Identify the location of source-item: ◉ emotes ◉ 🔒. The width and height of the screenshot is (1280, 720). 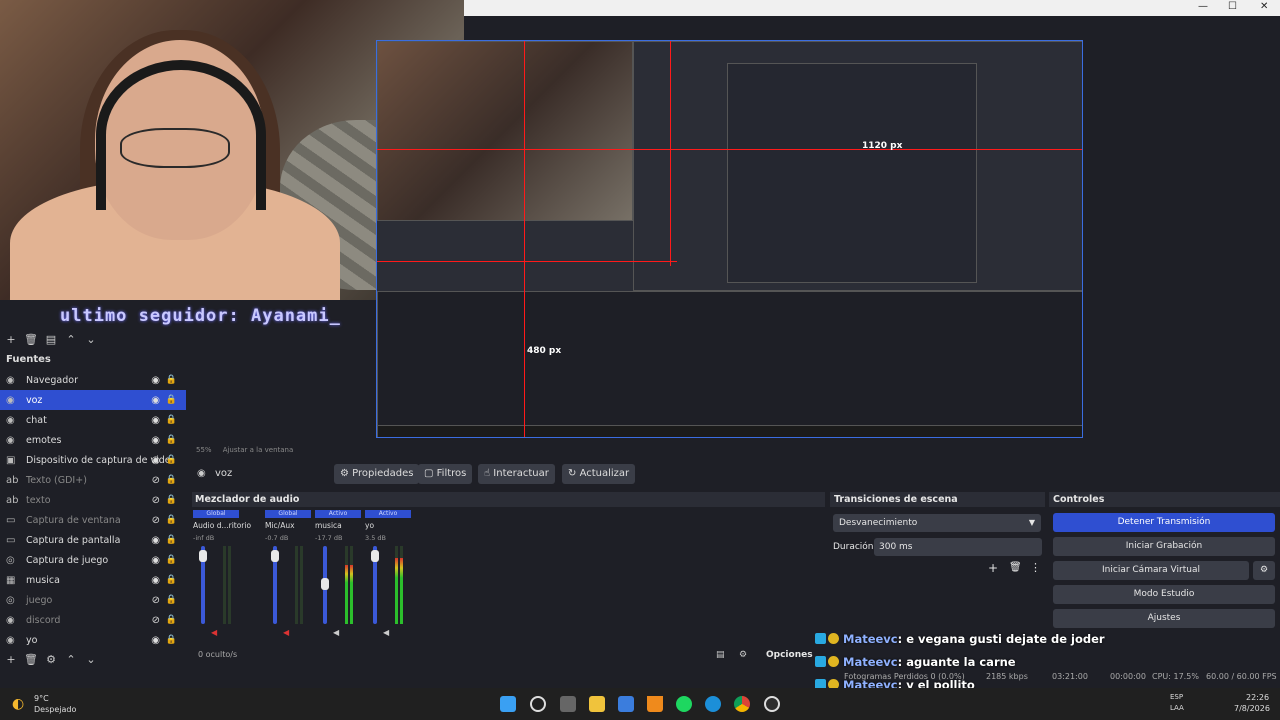
(93, 440).